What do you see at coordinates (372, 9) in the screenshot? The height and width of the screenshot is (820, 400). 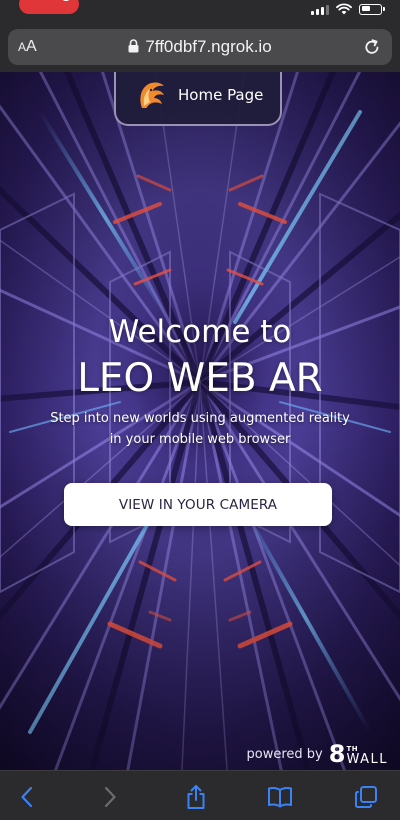 I see `battery-icon` at bounding box center [372, 9].